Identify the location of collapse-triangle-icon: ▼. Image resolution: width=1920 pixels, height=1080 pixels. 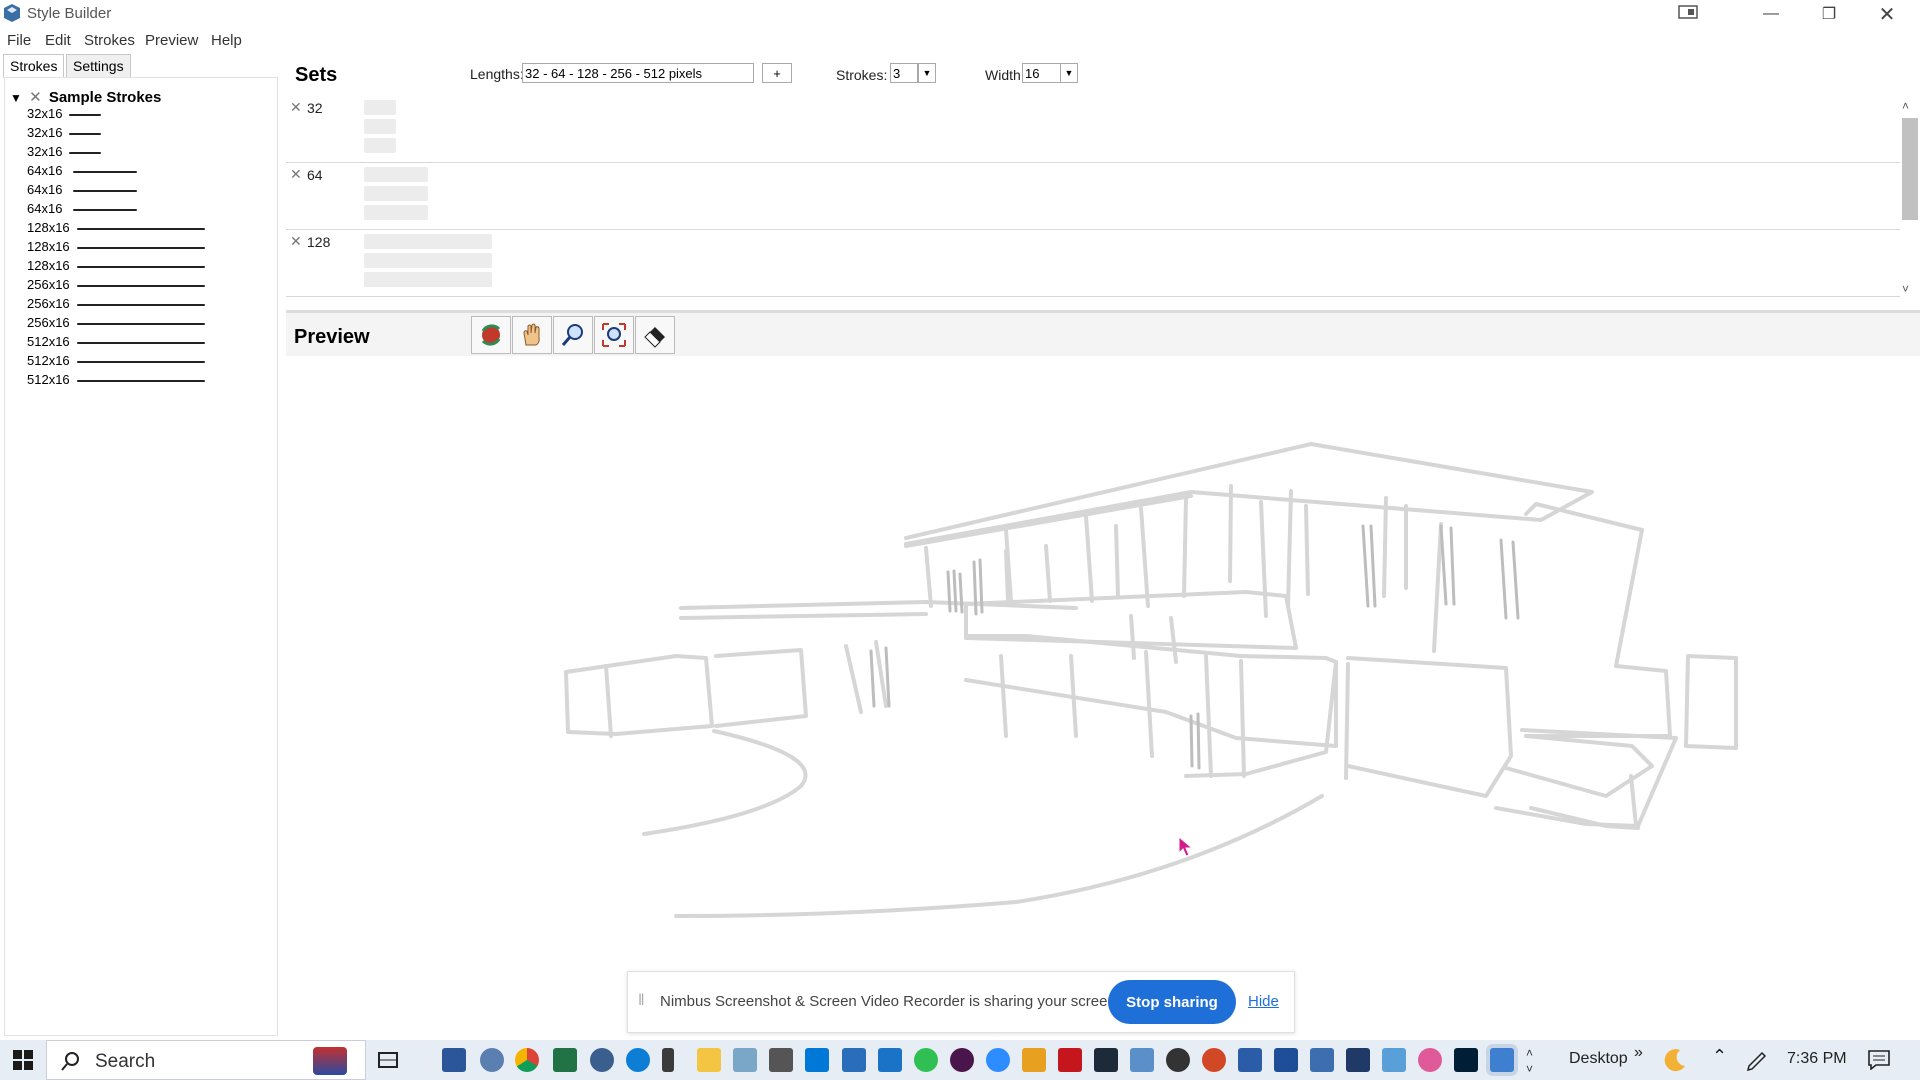
(16, 98).